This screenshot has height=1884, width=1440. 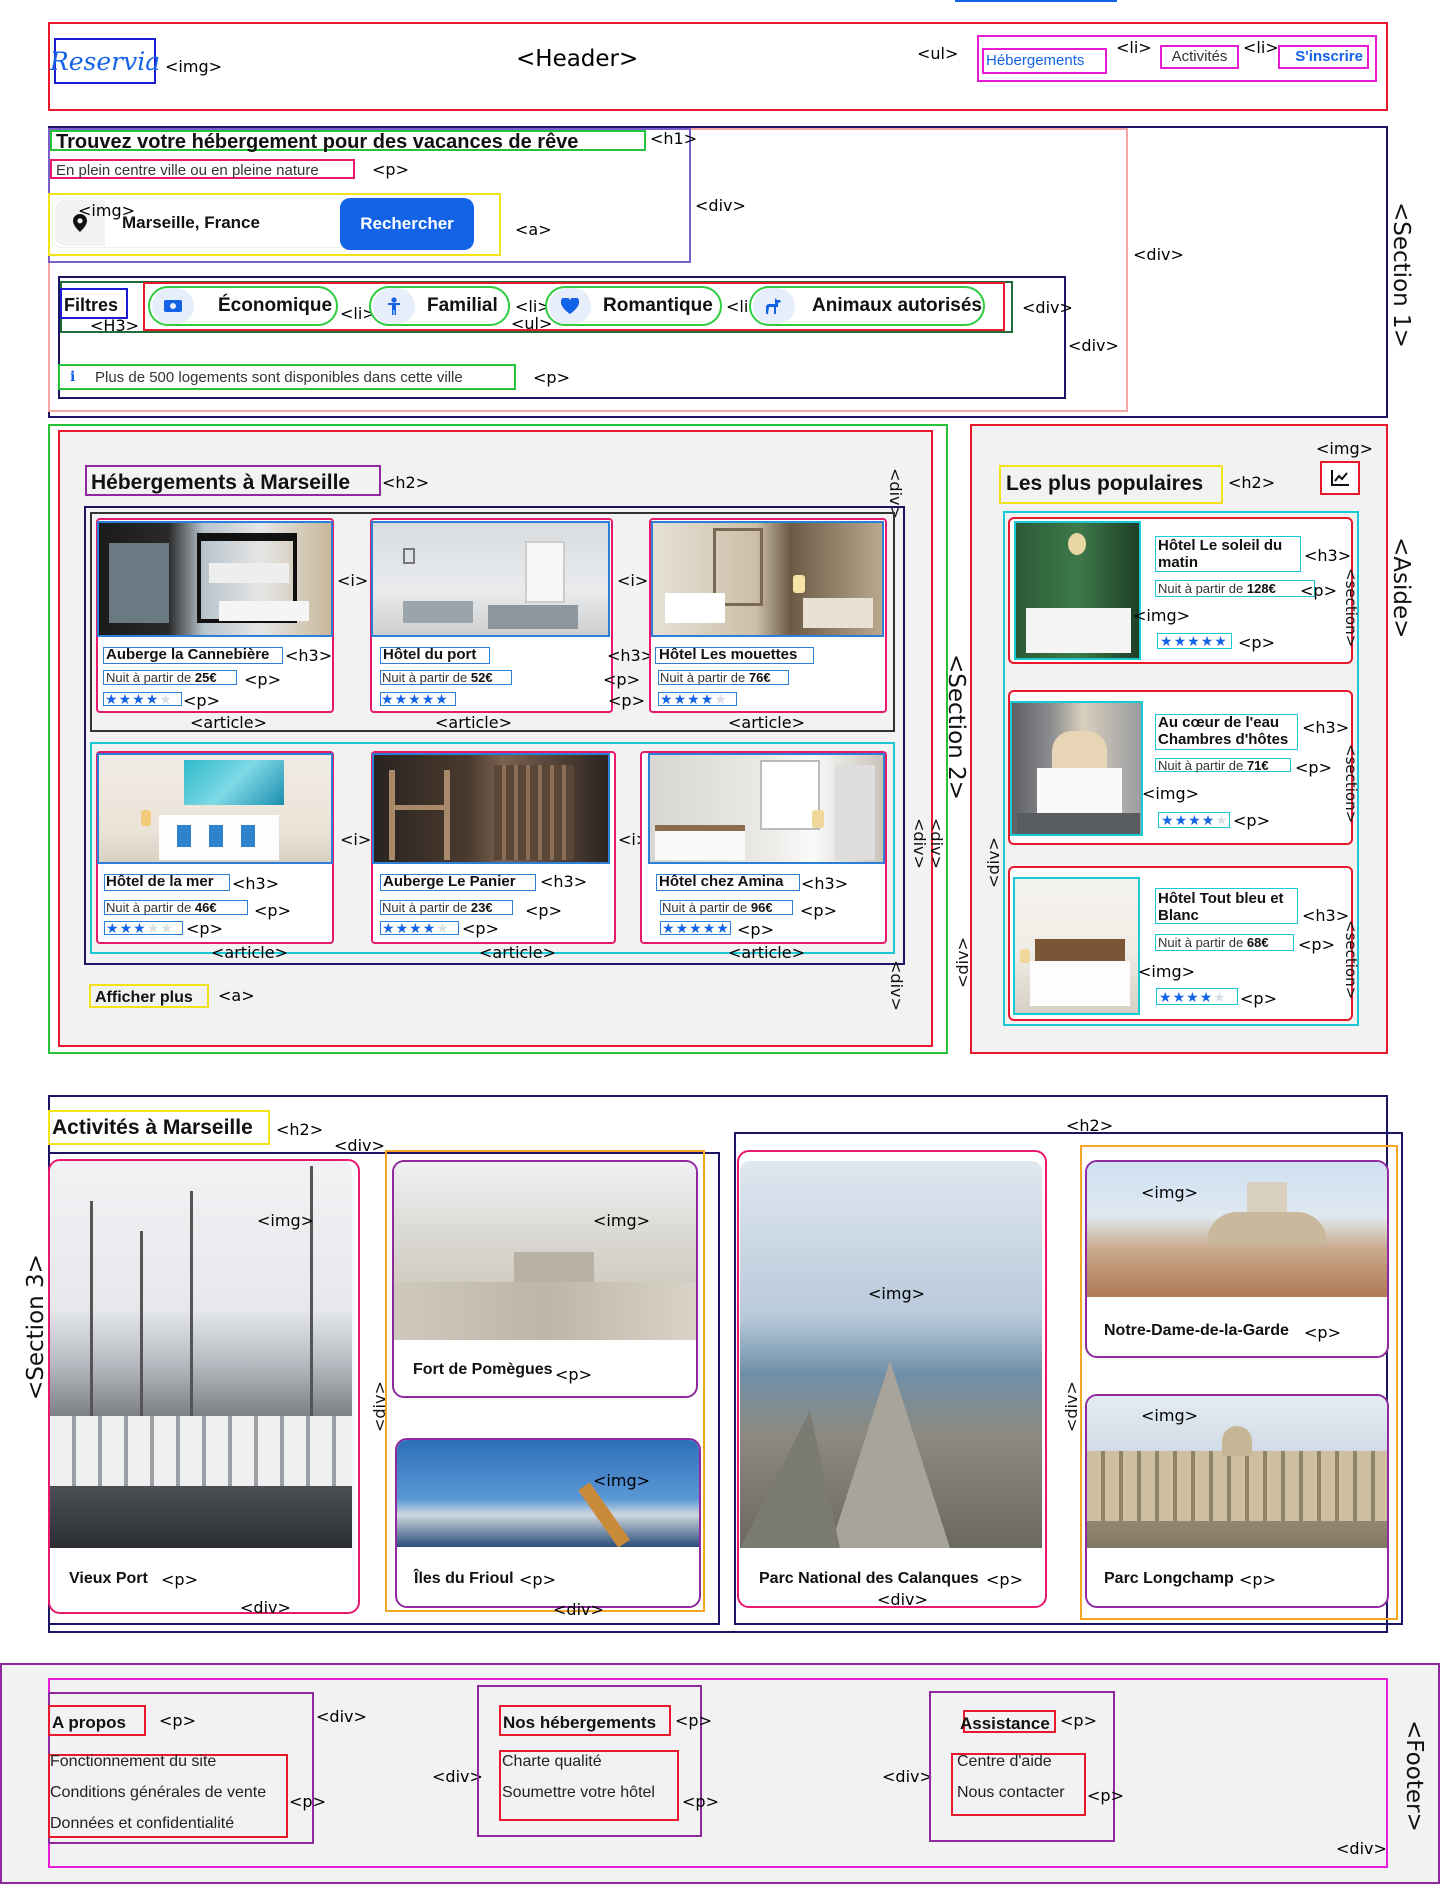 I want to click on search-button: Rechercher, so click(x=407, y=224).